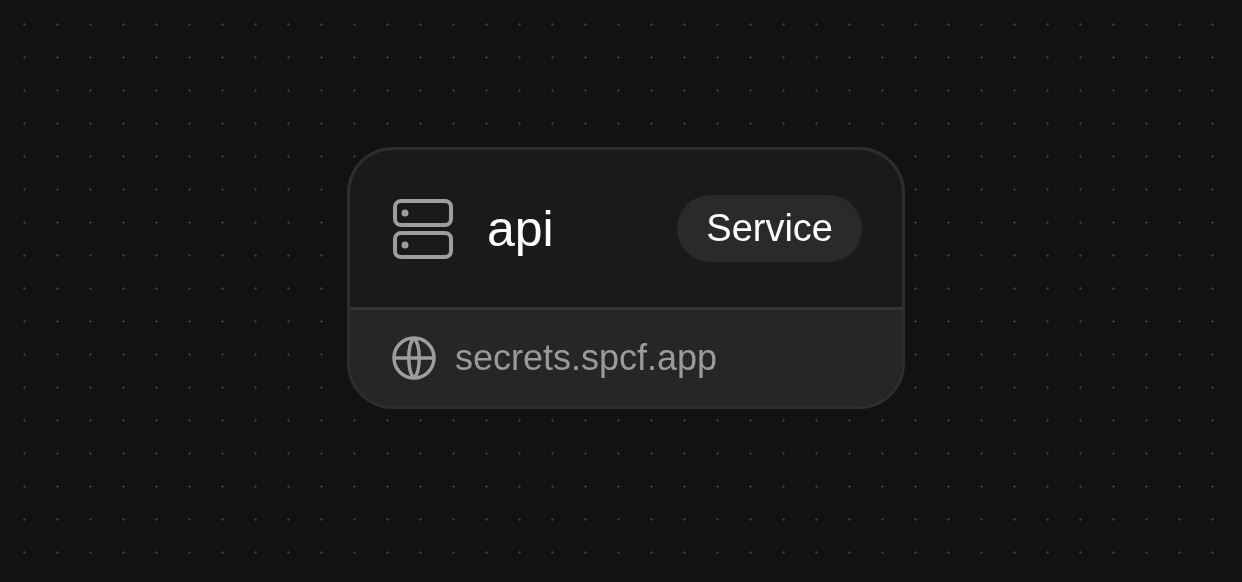  What do you see at coordinates (414, 358) in the screenshot?
I see `globe-icon` at bounding box center [414, 358].